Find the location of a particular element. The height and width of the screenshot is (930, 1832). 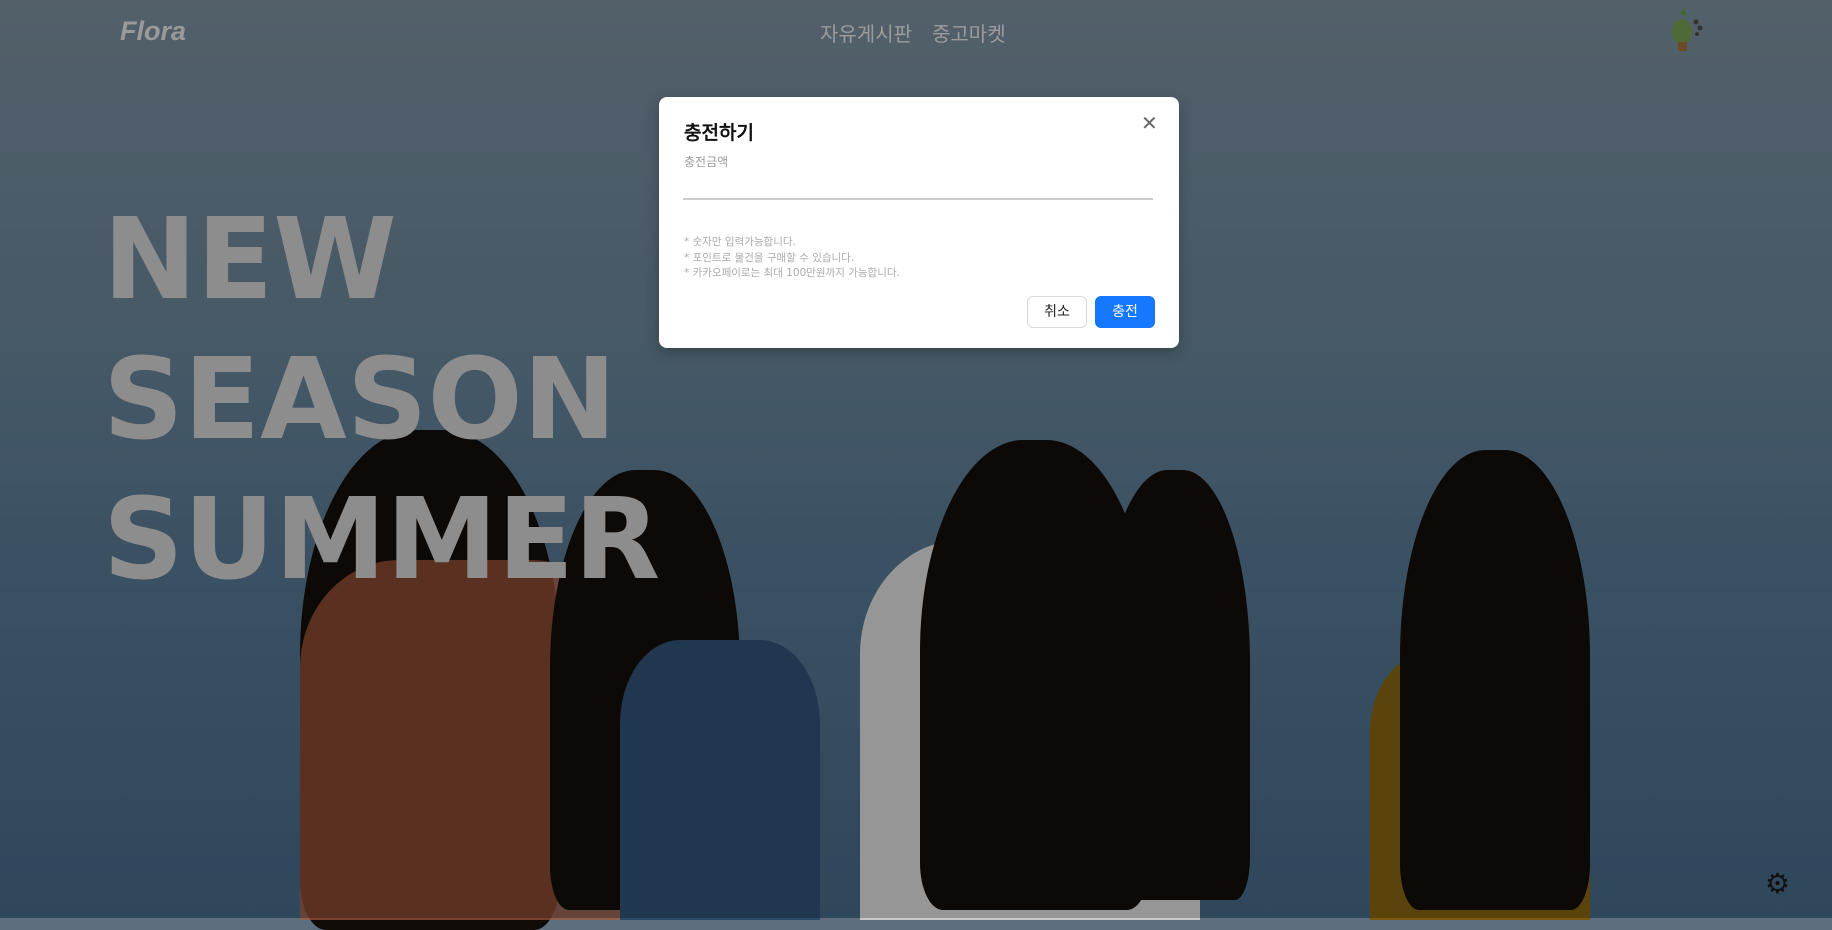

settings-gear-icon: ⚙ is located at coordinates (1779, 884).